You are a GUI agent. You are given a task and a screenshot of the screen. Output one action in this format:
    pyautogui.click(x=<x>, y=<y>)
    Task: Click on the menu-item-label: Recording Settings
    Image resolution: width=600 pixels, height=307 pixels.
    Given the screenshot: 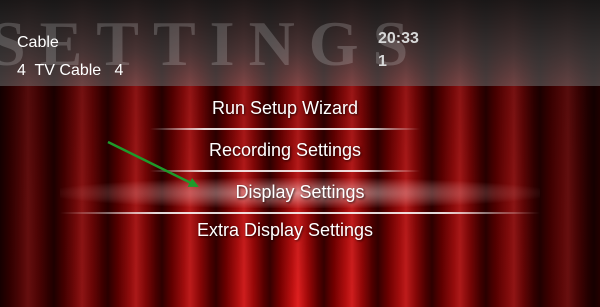 What is the action you would take?
    pyautogui.click(x=285, y=150)
    